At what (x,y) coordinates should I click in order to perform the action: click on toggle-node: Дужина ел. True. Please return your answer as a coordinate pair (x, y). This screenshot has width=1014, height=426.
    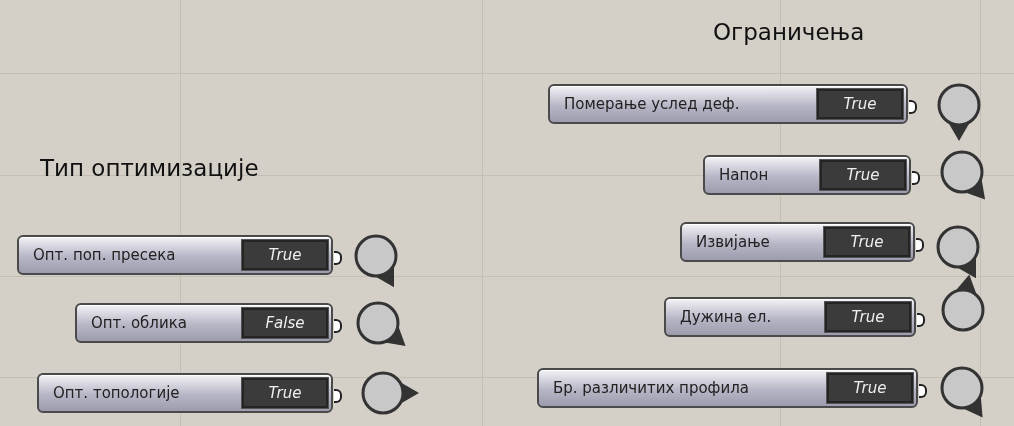
    Looking at the image, I should click on (790, 317).